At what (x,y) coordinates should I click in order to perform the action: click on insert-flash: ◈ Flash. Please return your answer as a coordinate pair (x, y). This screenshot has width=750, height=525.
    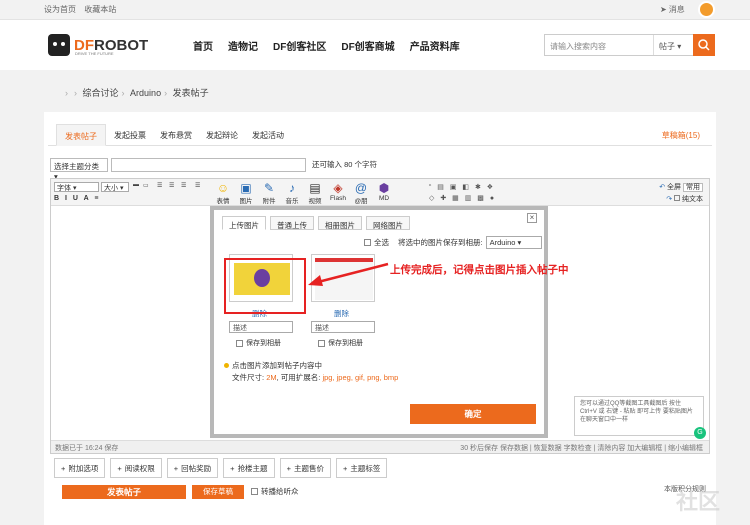
    Looking at the image, I should click on (338, 193).